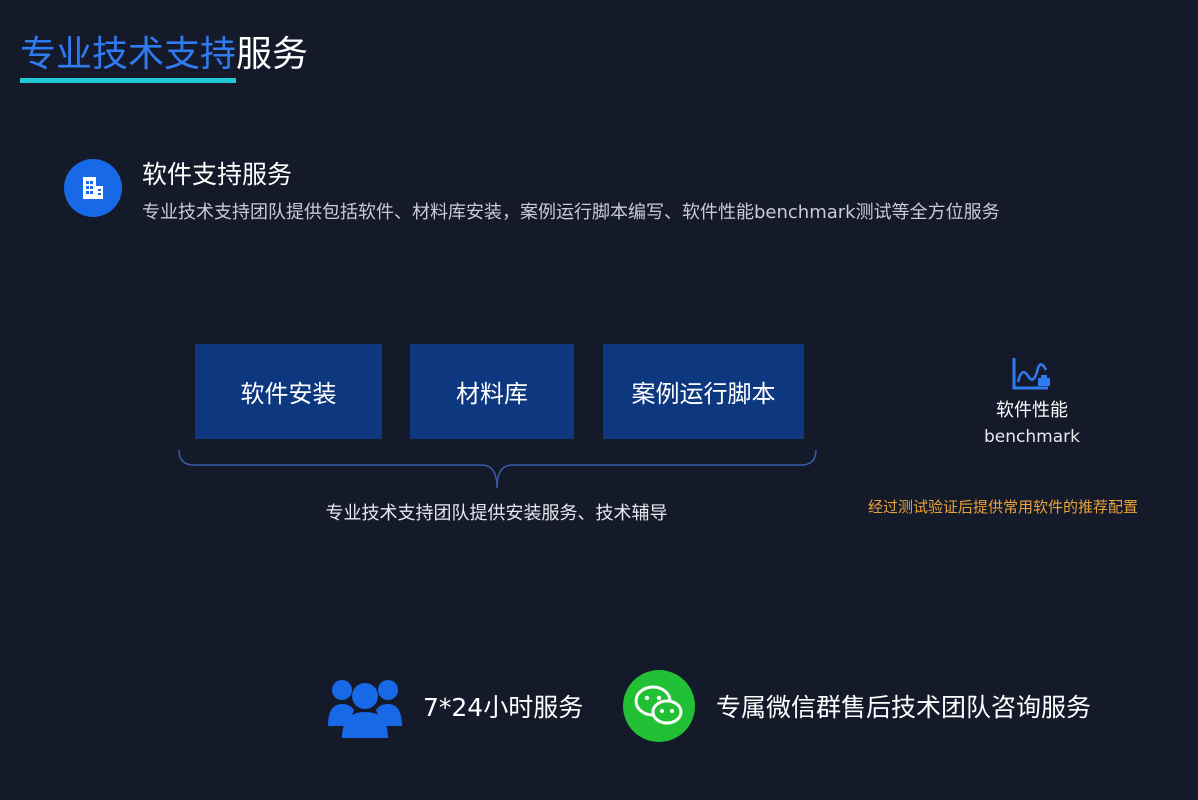  Describe the element at coordinates (703, 391) in the screenshot. I see `service-box-case-script: 案例运行脚本` at that location.